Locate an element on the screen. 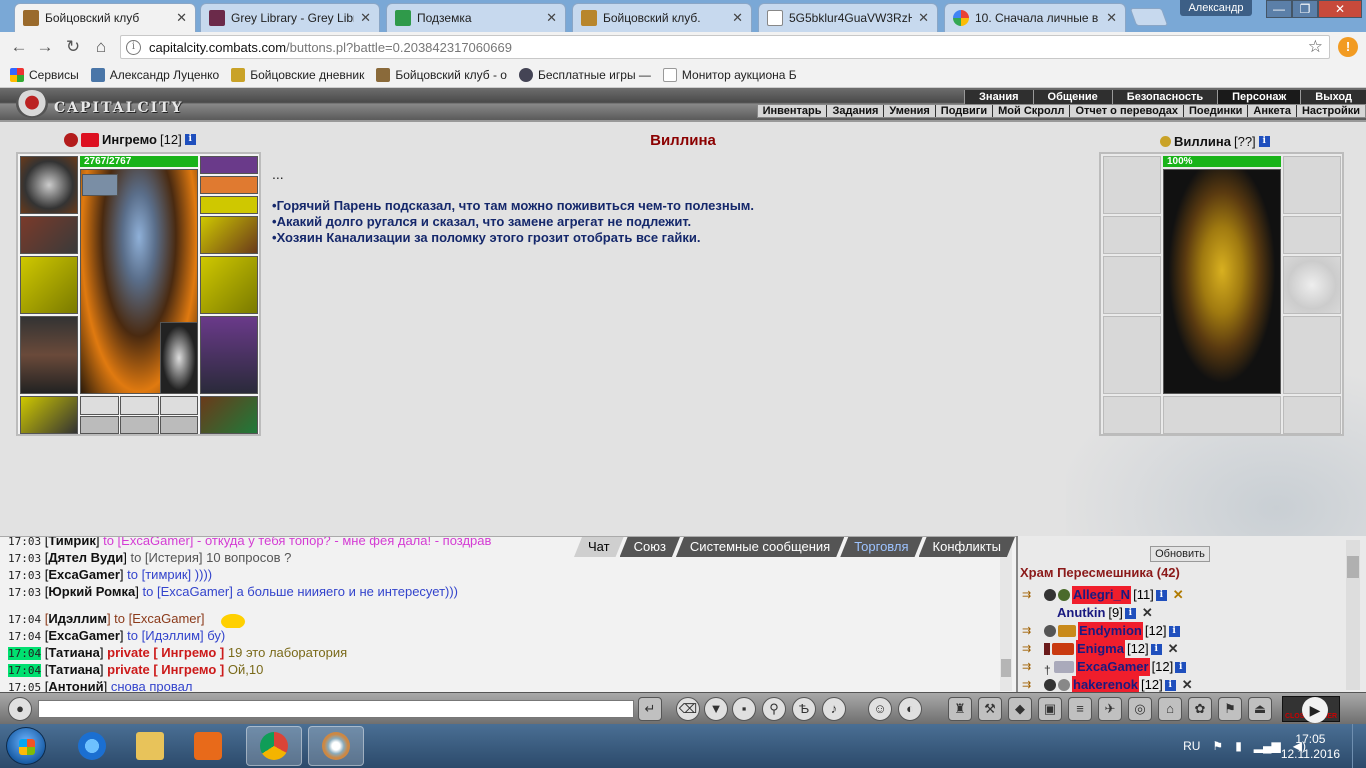  npc-icon: ♜ is located at coordinates (960, 709).